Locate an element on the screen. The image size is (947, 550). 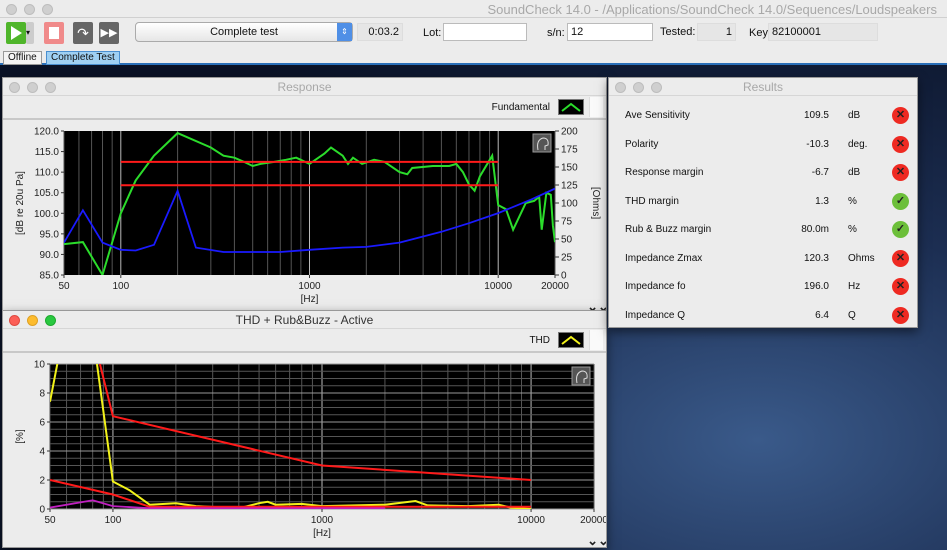
legend-label: THD is located at coordinates (539, 340).